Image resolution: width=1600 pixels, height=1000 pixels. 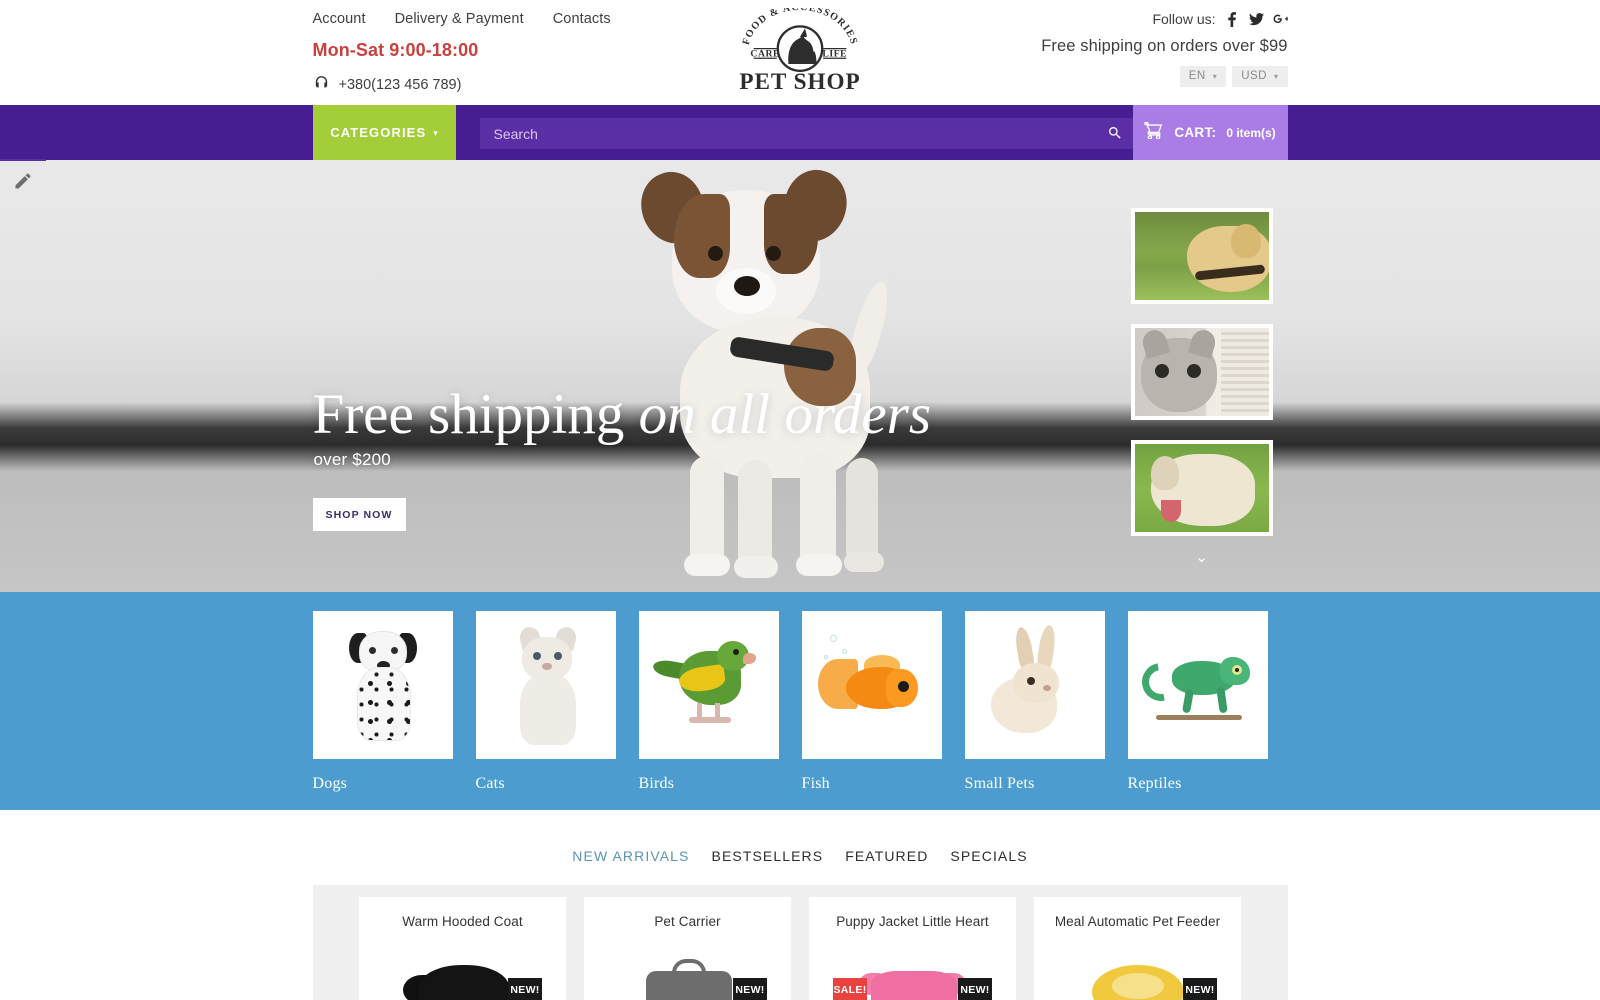 I want to click on cart-button: CART: 0 item(s), so click(x=1210, y=132).